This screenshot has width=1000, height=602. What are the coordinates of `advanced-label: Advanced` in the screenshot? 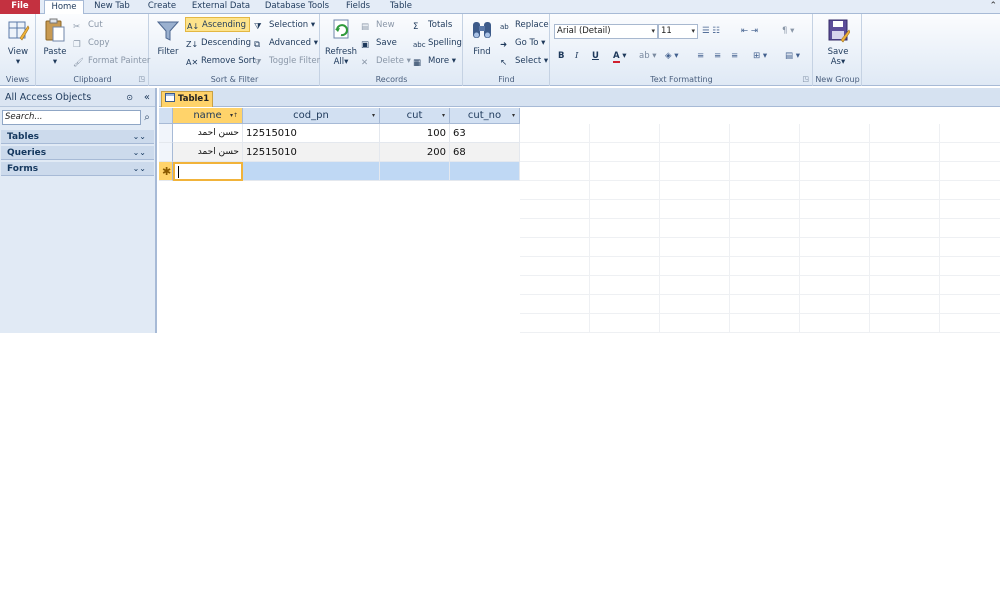 It's located at (290, 43).